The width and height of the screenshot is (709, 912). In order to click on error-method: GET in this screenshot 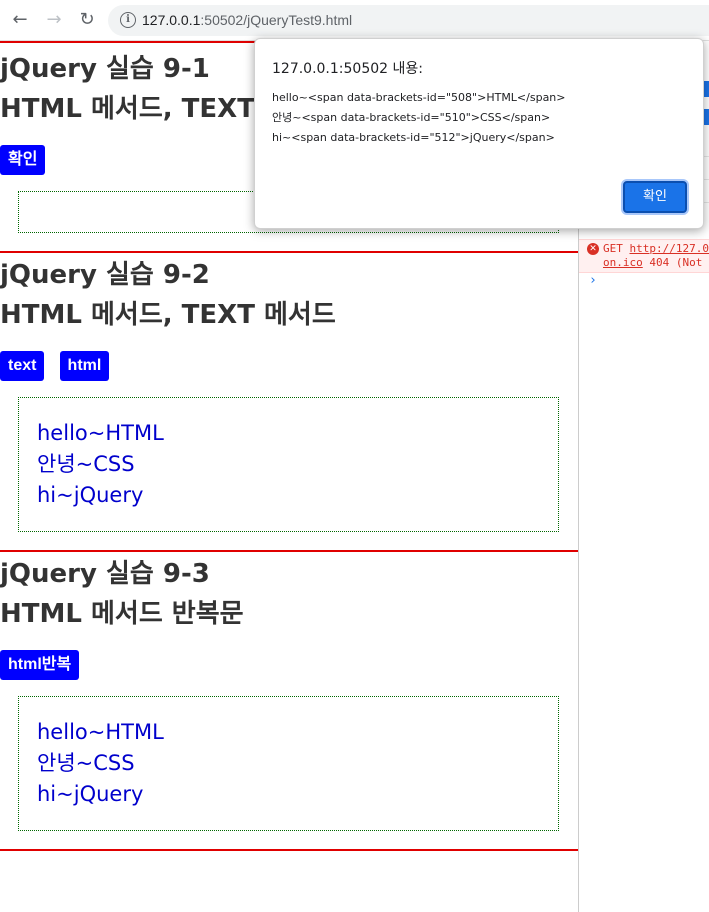, I will do `click(613, 248)`.